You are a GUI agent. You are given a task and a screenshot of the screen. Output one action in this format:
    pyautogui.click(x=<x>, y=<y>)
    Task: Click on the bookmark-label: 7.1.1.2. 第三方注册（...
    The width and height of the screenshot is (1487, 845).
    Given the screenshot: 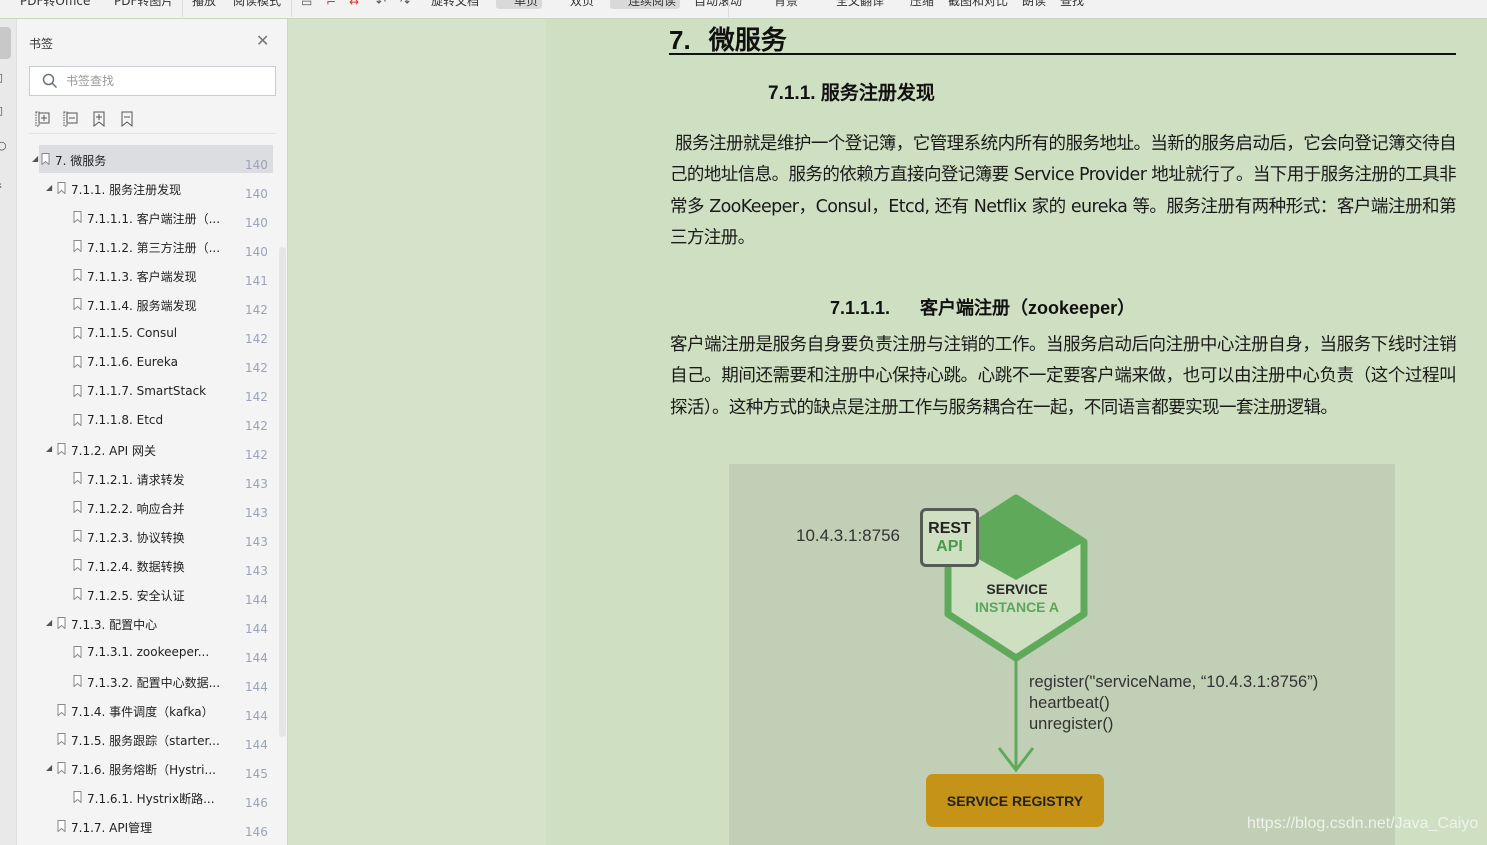 What is the action you would take?
    pyautogui.click(x=154, y=248)
    